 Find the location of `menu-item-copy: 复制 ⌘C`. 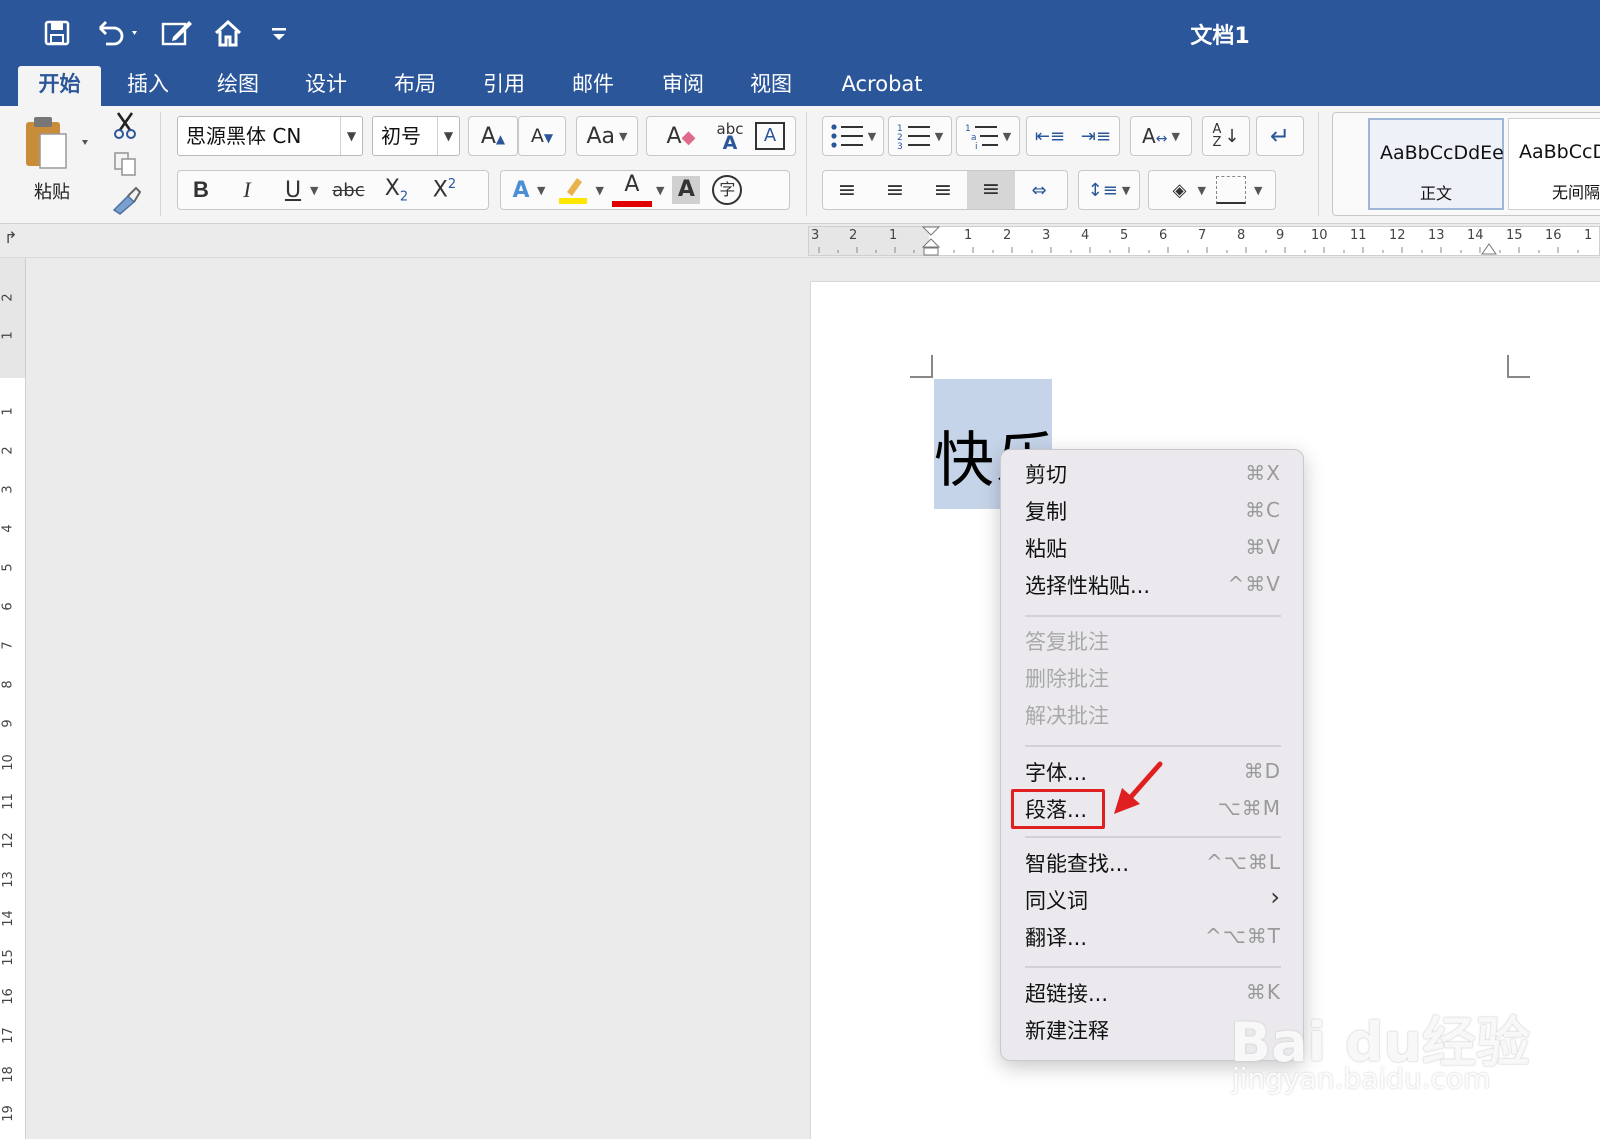

menu-item-copy: 复制 ⌘C is located at coordinates (1153, 510).